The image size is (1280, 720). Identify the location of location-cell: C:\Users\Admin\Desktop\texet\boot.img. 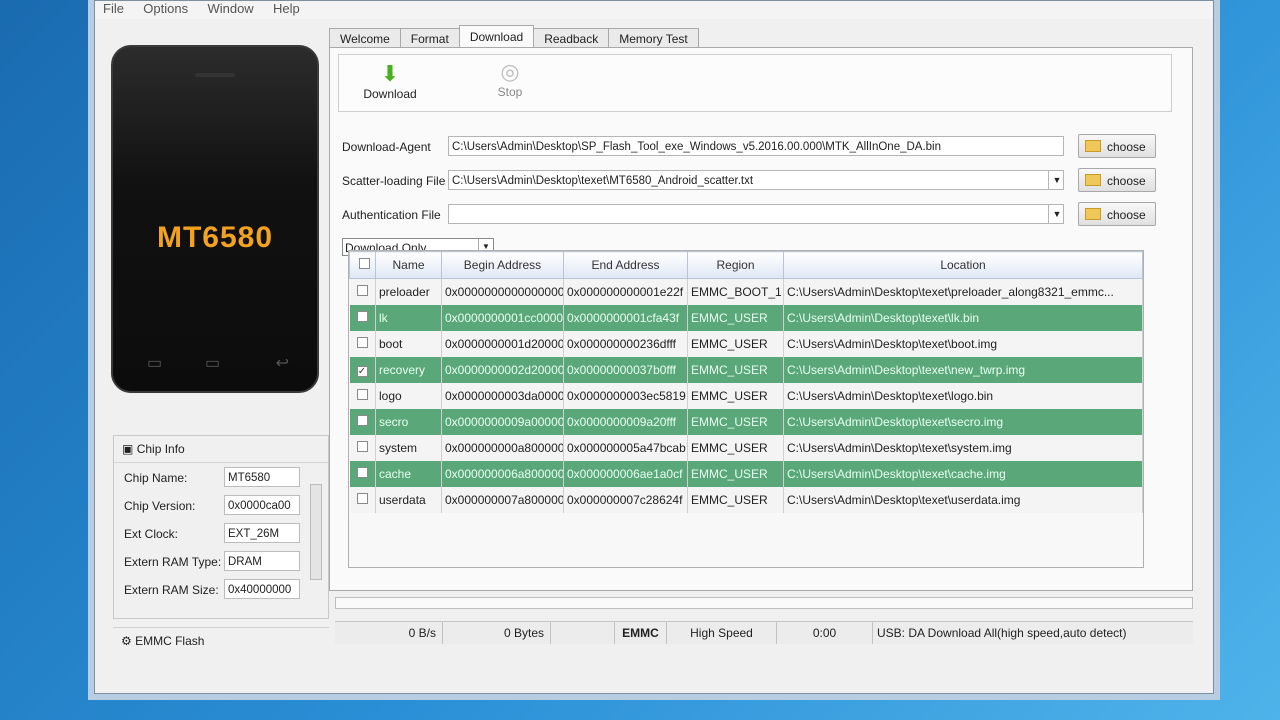
(963, 344).